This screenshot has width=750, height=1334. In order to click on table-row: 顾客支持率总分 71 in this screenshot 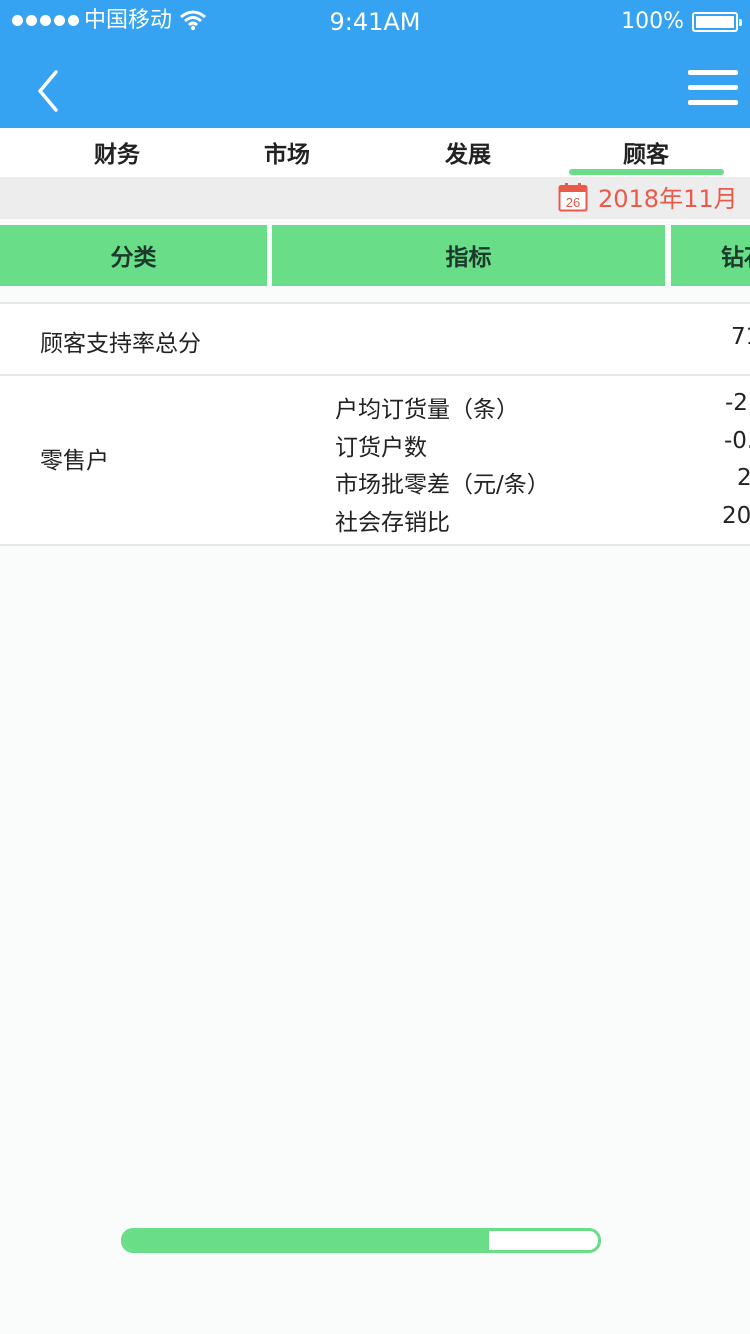, I will do `click(375, 339)`.